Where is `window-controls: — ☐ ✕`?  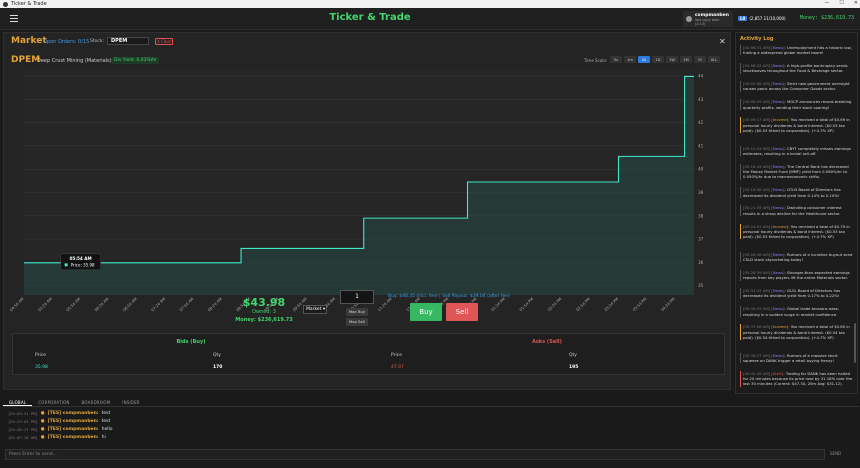
window-controls: — ☐ ✕ is located at coordinates (841, 3).